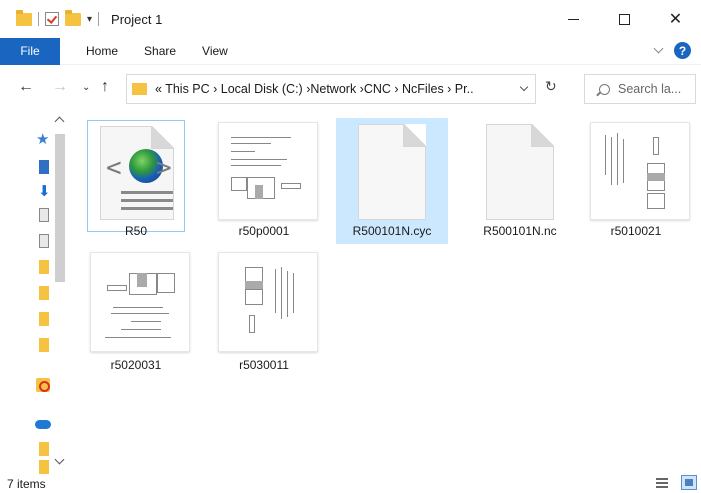 The image size is (701, 493). What do you see at coordinates (135, 231) in the screenshot?
I see `file-name: R50` at bounding box center [135, 231].